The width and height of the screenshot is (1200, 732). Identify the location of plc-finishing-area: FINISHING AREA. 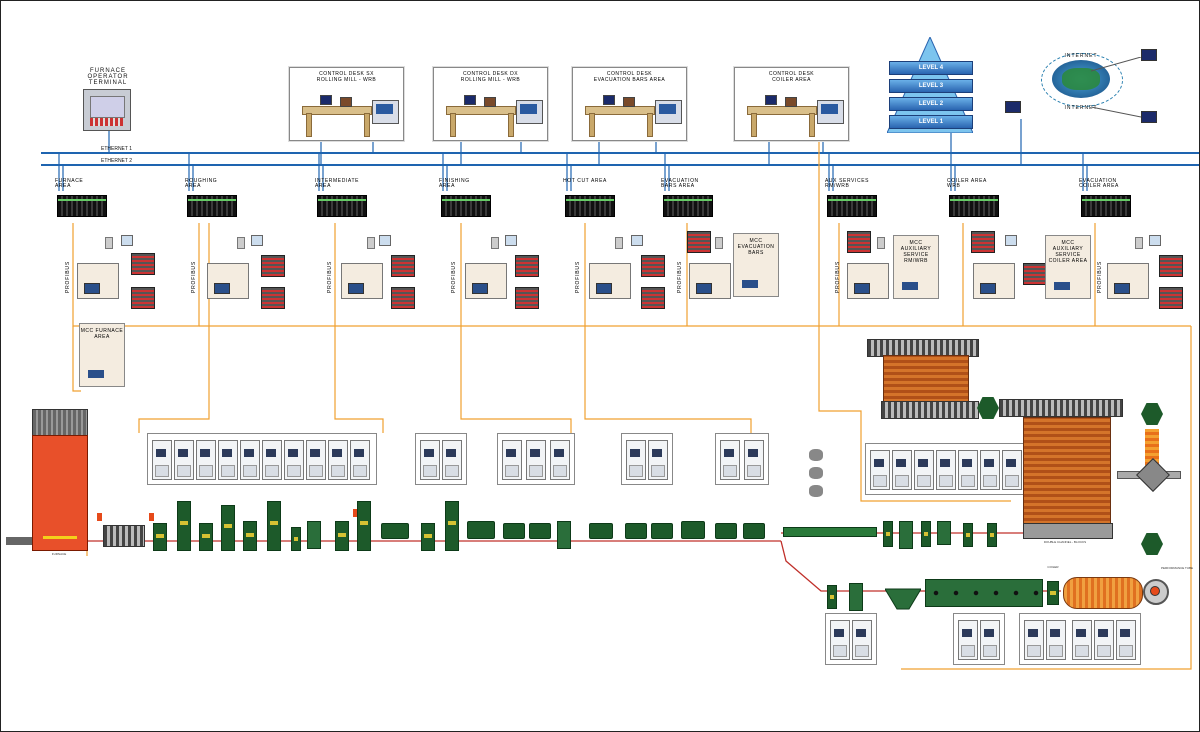
(466, 199).